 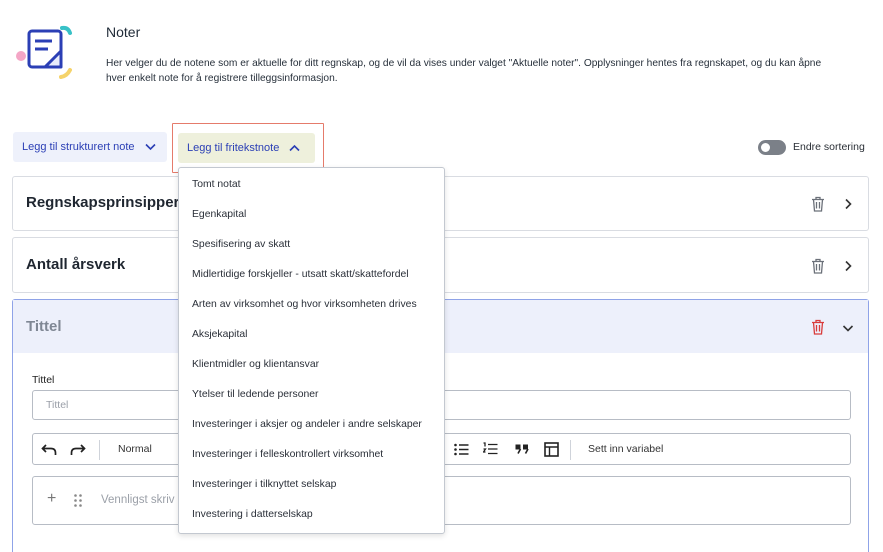 What do you see at coordinates (772, 147) in the screenshot?
I see `sort-toggle` at bounding box center [772, 147].